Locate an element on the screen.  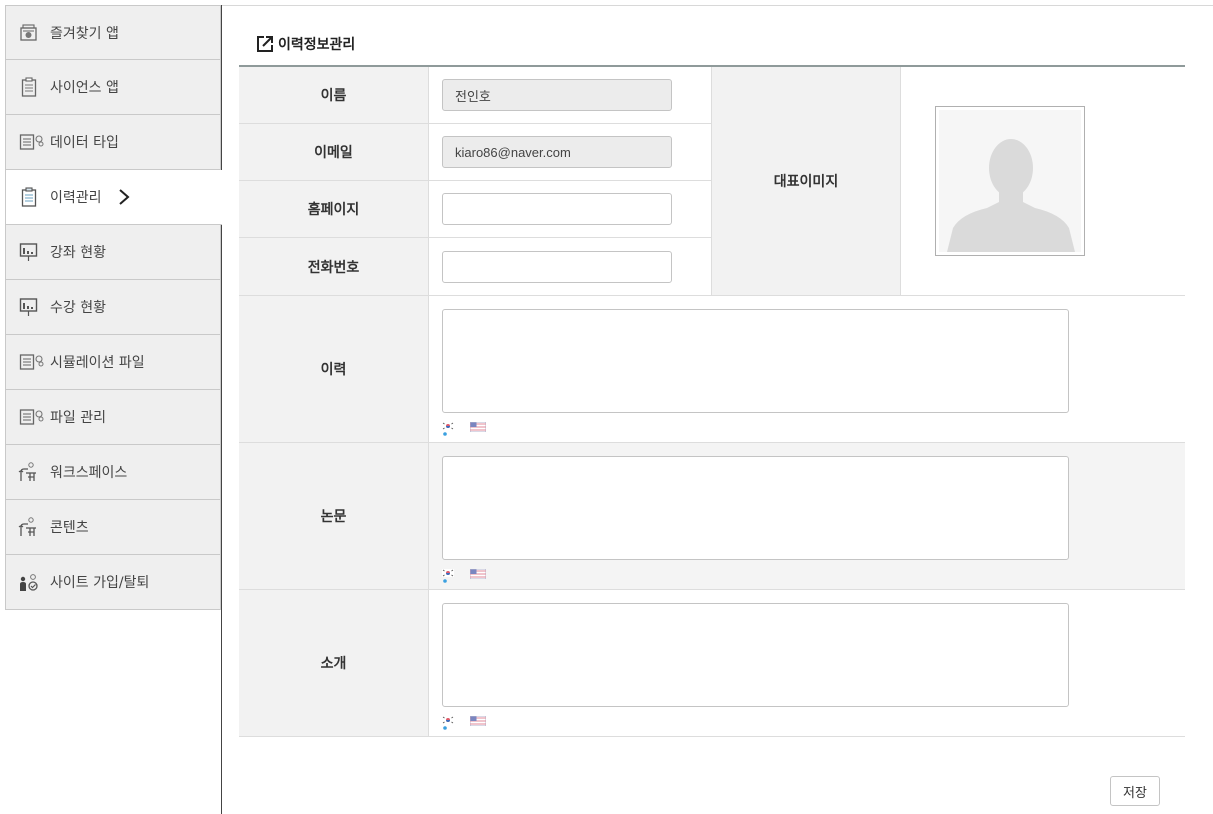
sidebar-item-favorites-app: 즐겨찾기 앱 is located at coordinates (113, 32).